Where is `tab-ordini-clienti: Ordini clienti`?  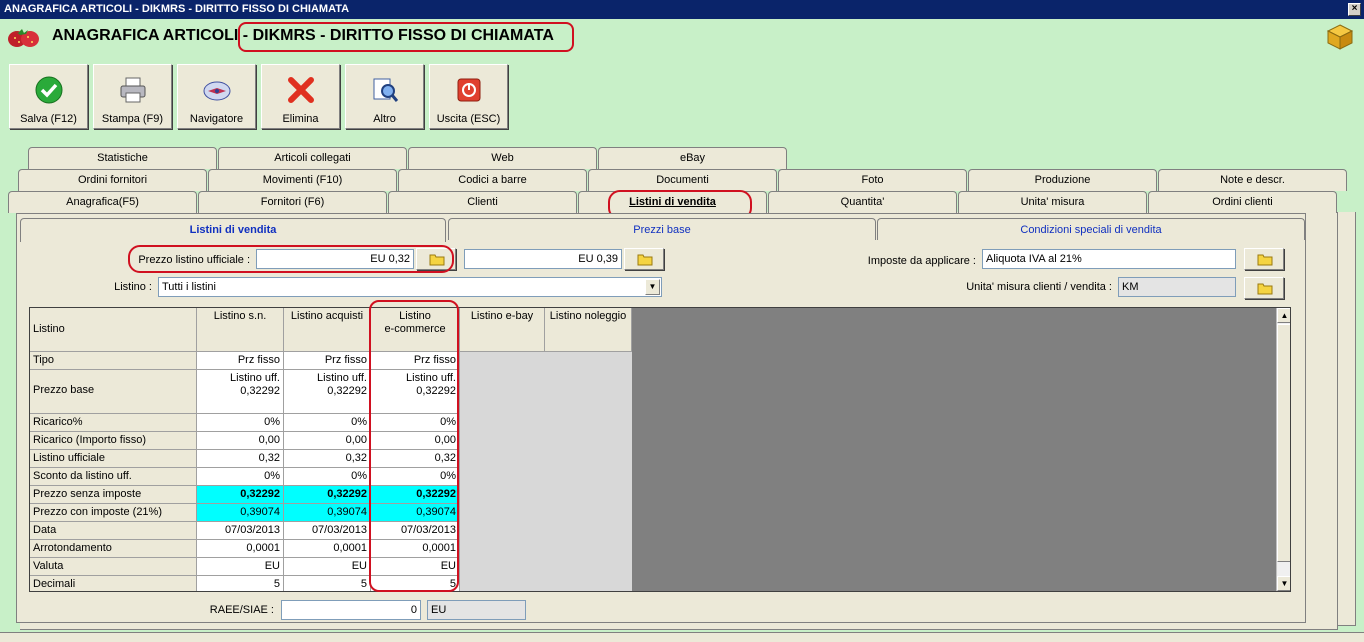
tab-ordini-clienti: Ordini clienti is located at coordinates (1242, 202).